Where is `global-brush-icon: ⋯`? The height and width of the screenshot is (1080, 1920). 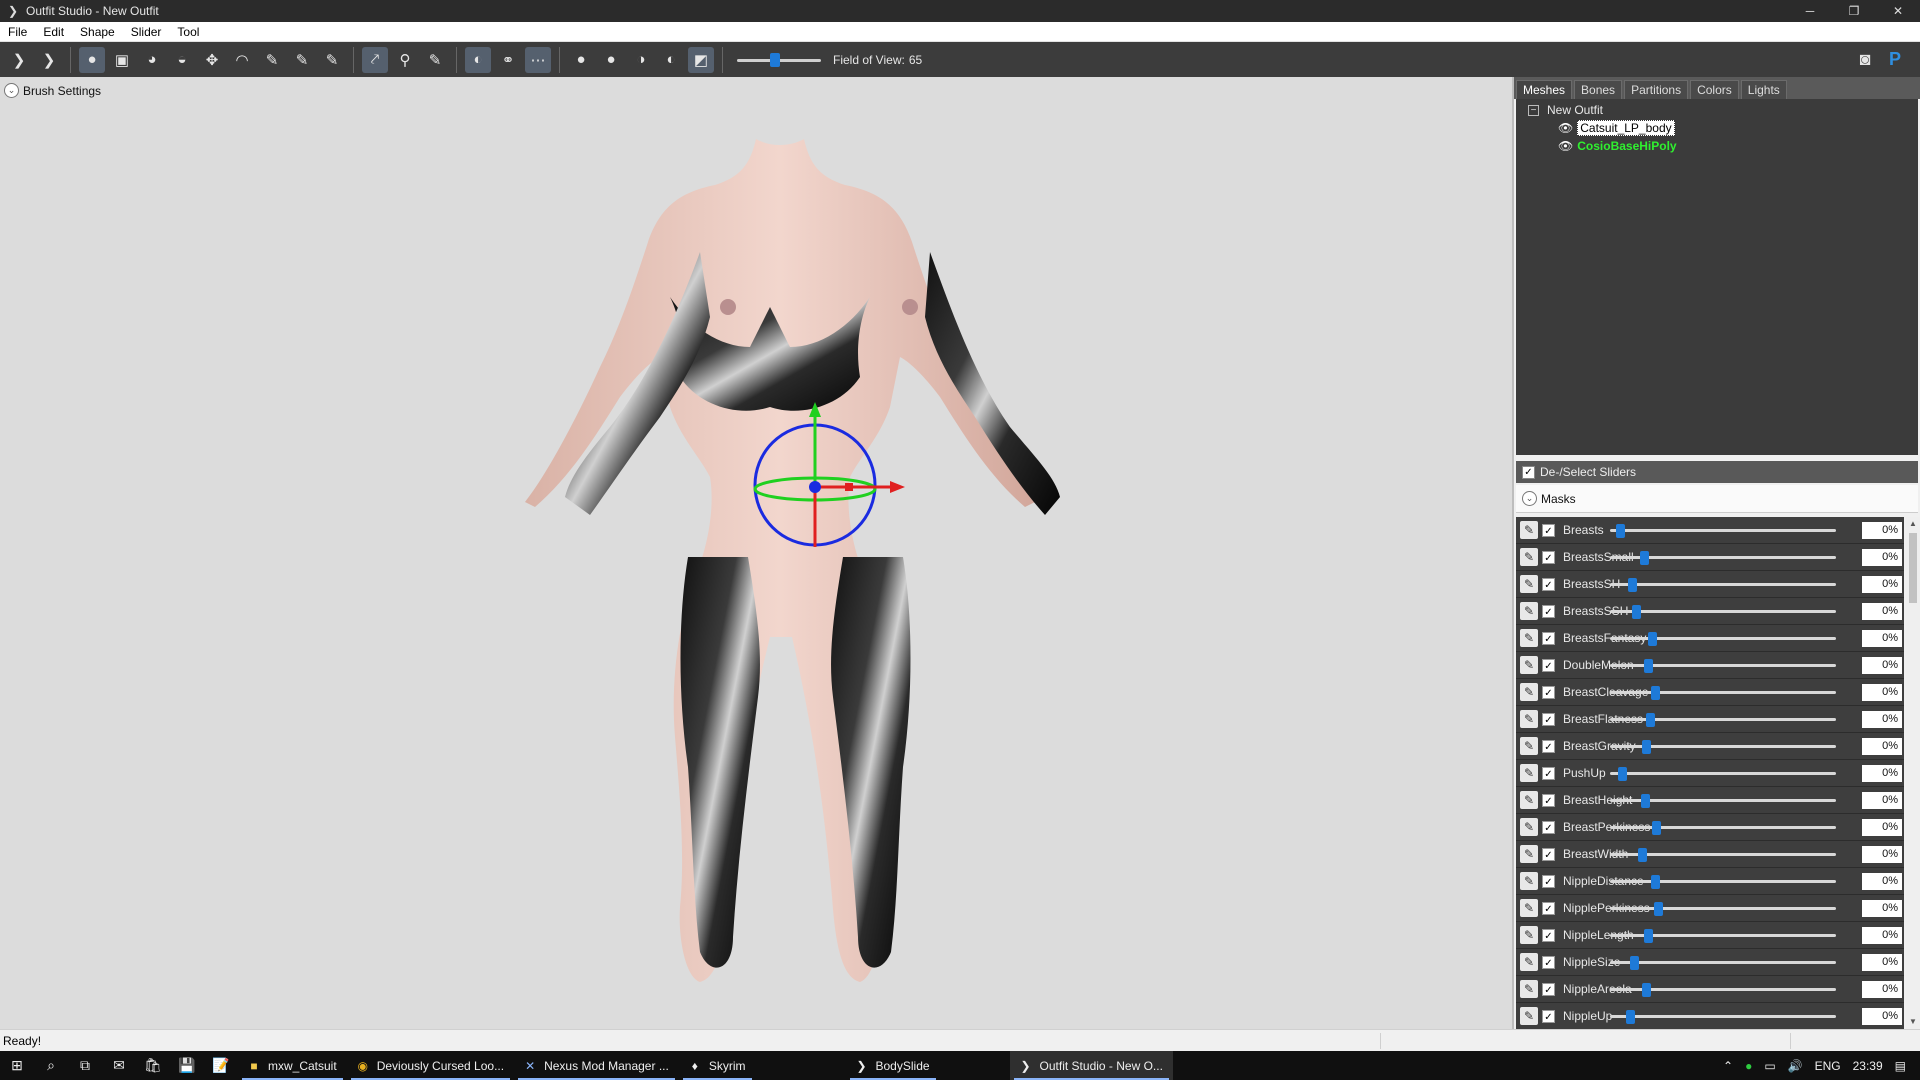 global-brush-icon: ⋯ is located at coordinates (538, 59).